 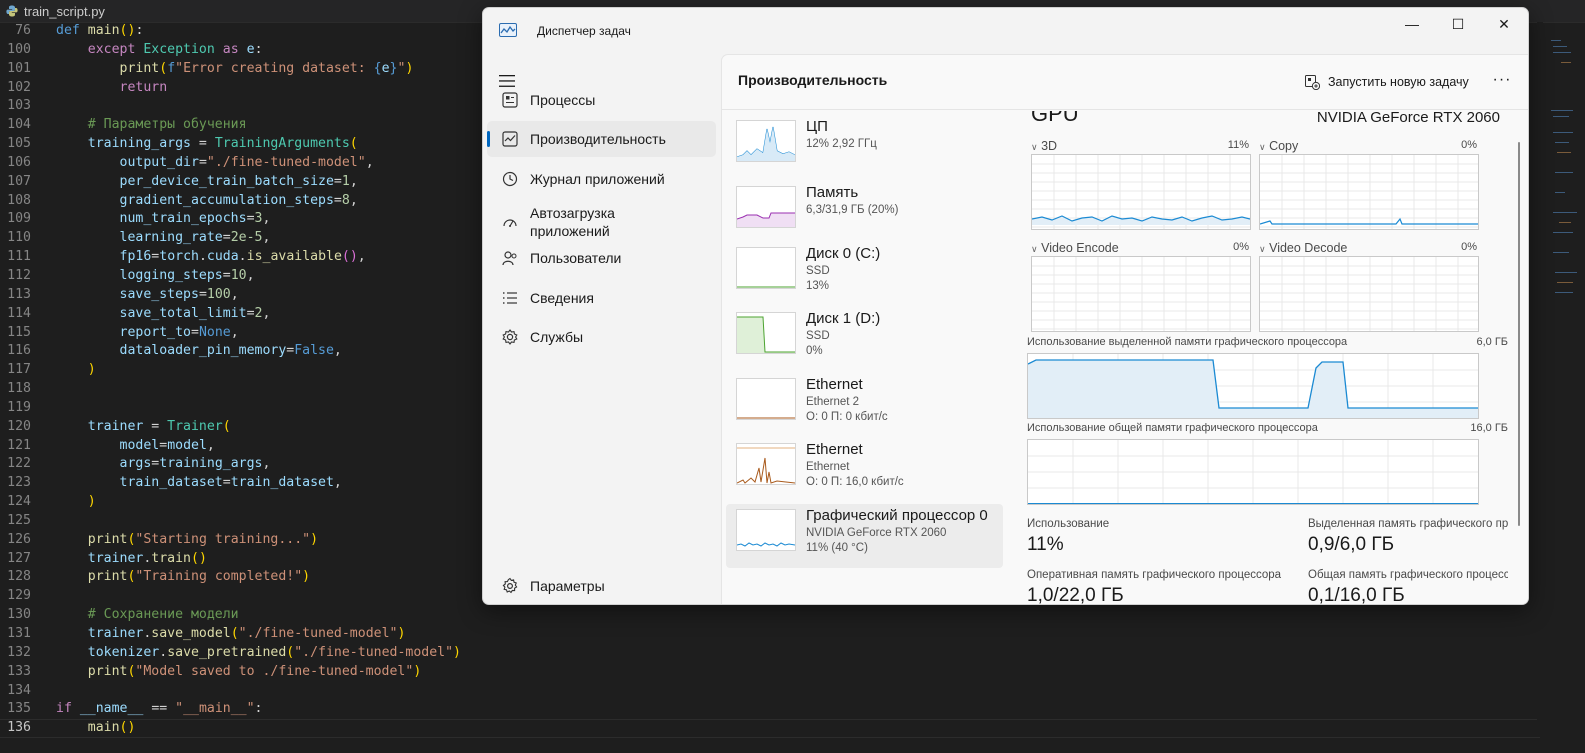 I want to click on close-button: ✕, so click(x=1504, y=24).